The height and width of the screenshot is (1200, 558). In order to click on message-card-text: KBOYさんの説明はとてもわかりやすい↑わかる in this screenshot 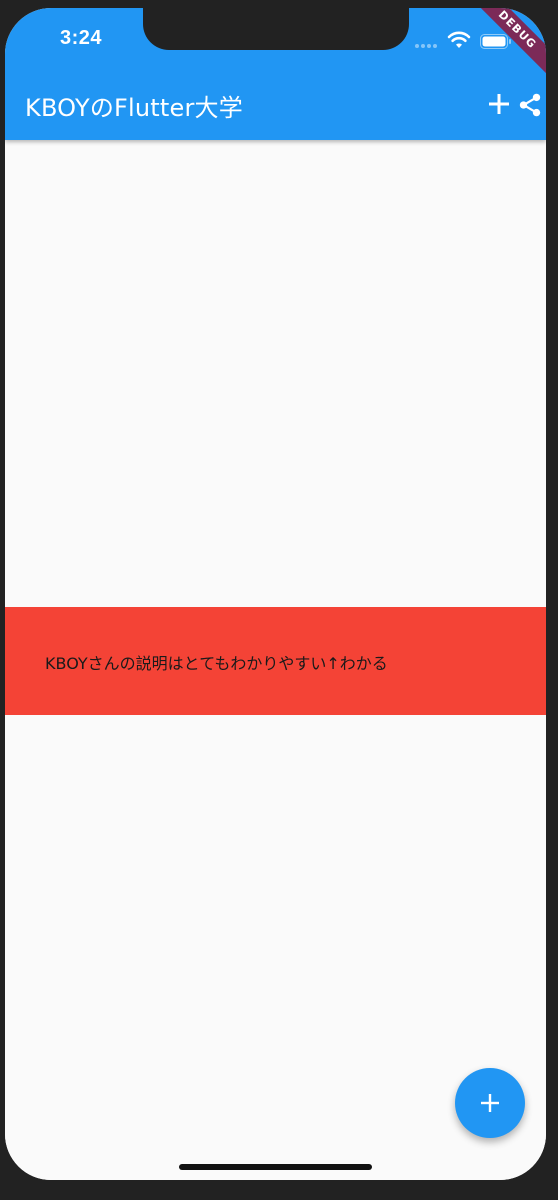, I will do `click(216, 663)`.